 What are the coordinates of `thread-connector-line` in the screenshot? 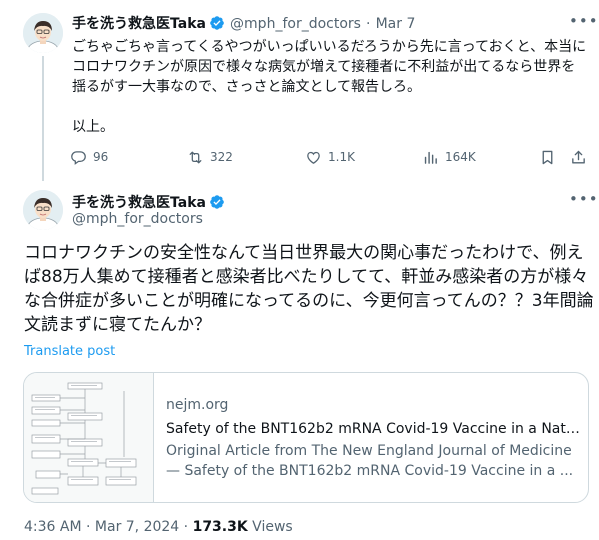 It's located at (43, 118).